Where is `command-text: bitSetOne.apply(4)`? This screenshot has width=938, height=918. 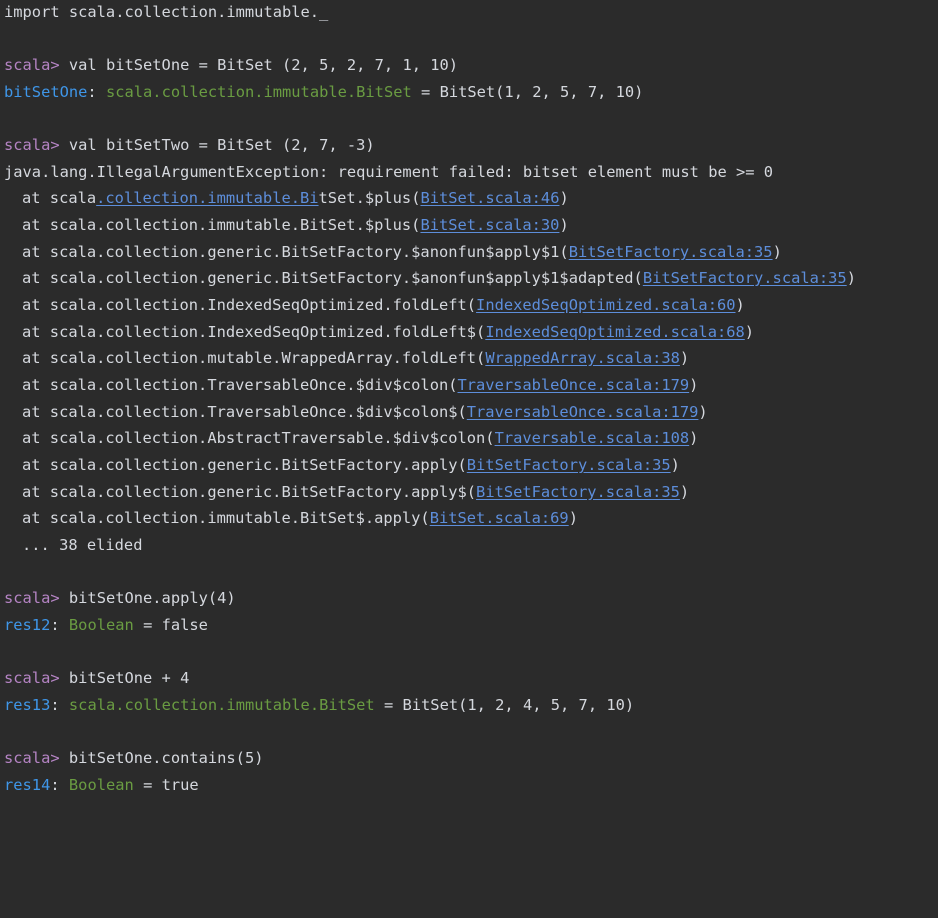
command-text: bitSetOne.apply(4) is located at coordinates (152, 598).